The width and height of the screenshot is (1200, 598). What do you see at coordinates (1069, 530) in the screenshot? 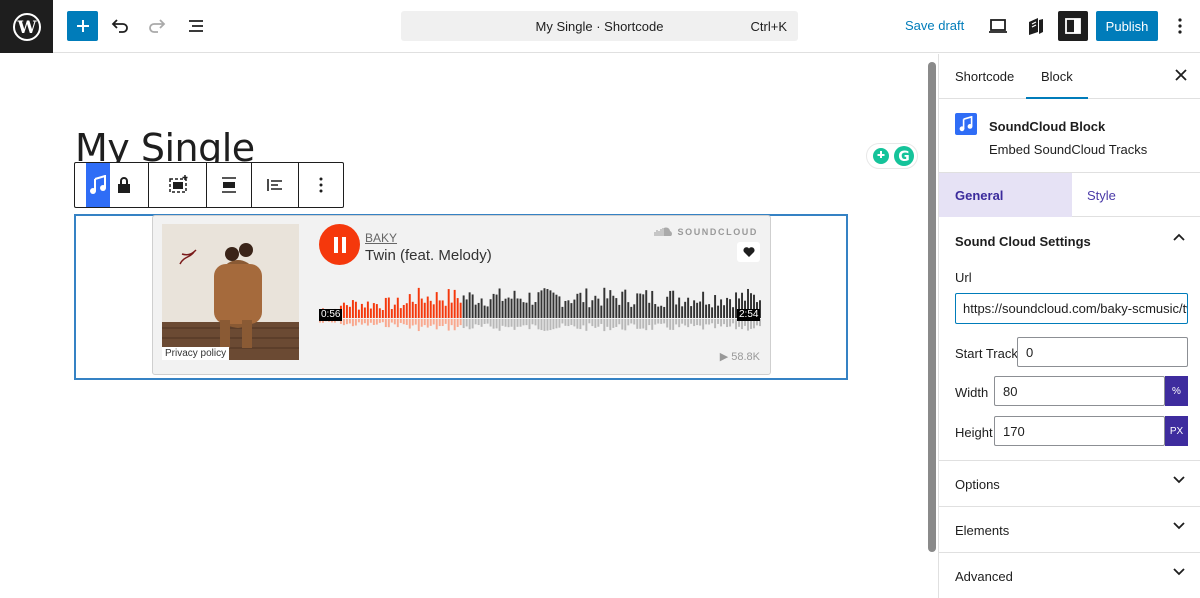
I see `elements-panel-toggle: Elements` at bounding box center [1069, 530].